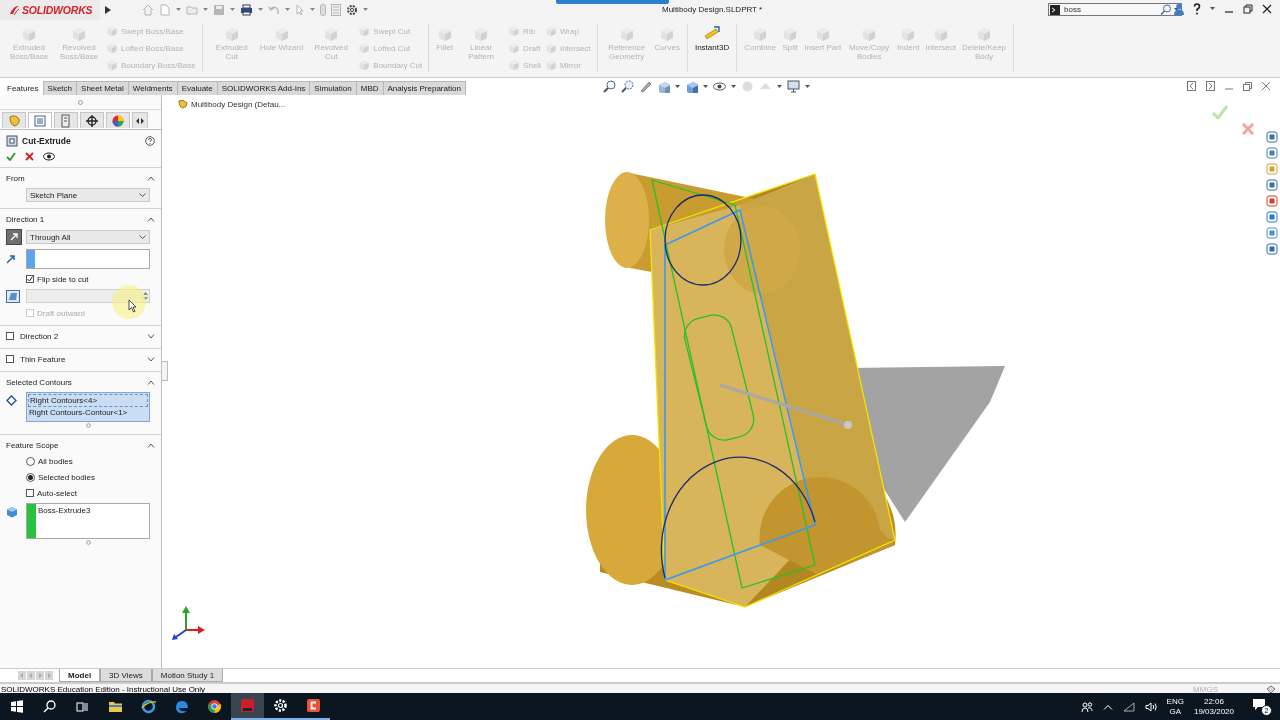 The width and height of the screenshot is (1280, 720). What do you see at coordinates (92, 120) in the screenshot?
I see `panel-tab` at bounding box center [92, 120].